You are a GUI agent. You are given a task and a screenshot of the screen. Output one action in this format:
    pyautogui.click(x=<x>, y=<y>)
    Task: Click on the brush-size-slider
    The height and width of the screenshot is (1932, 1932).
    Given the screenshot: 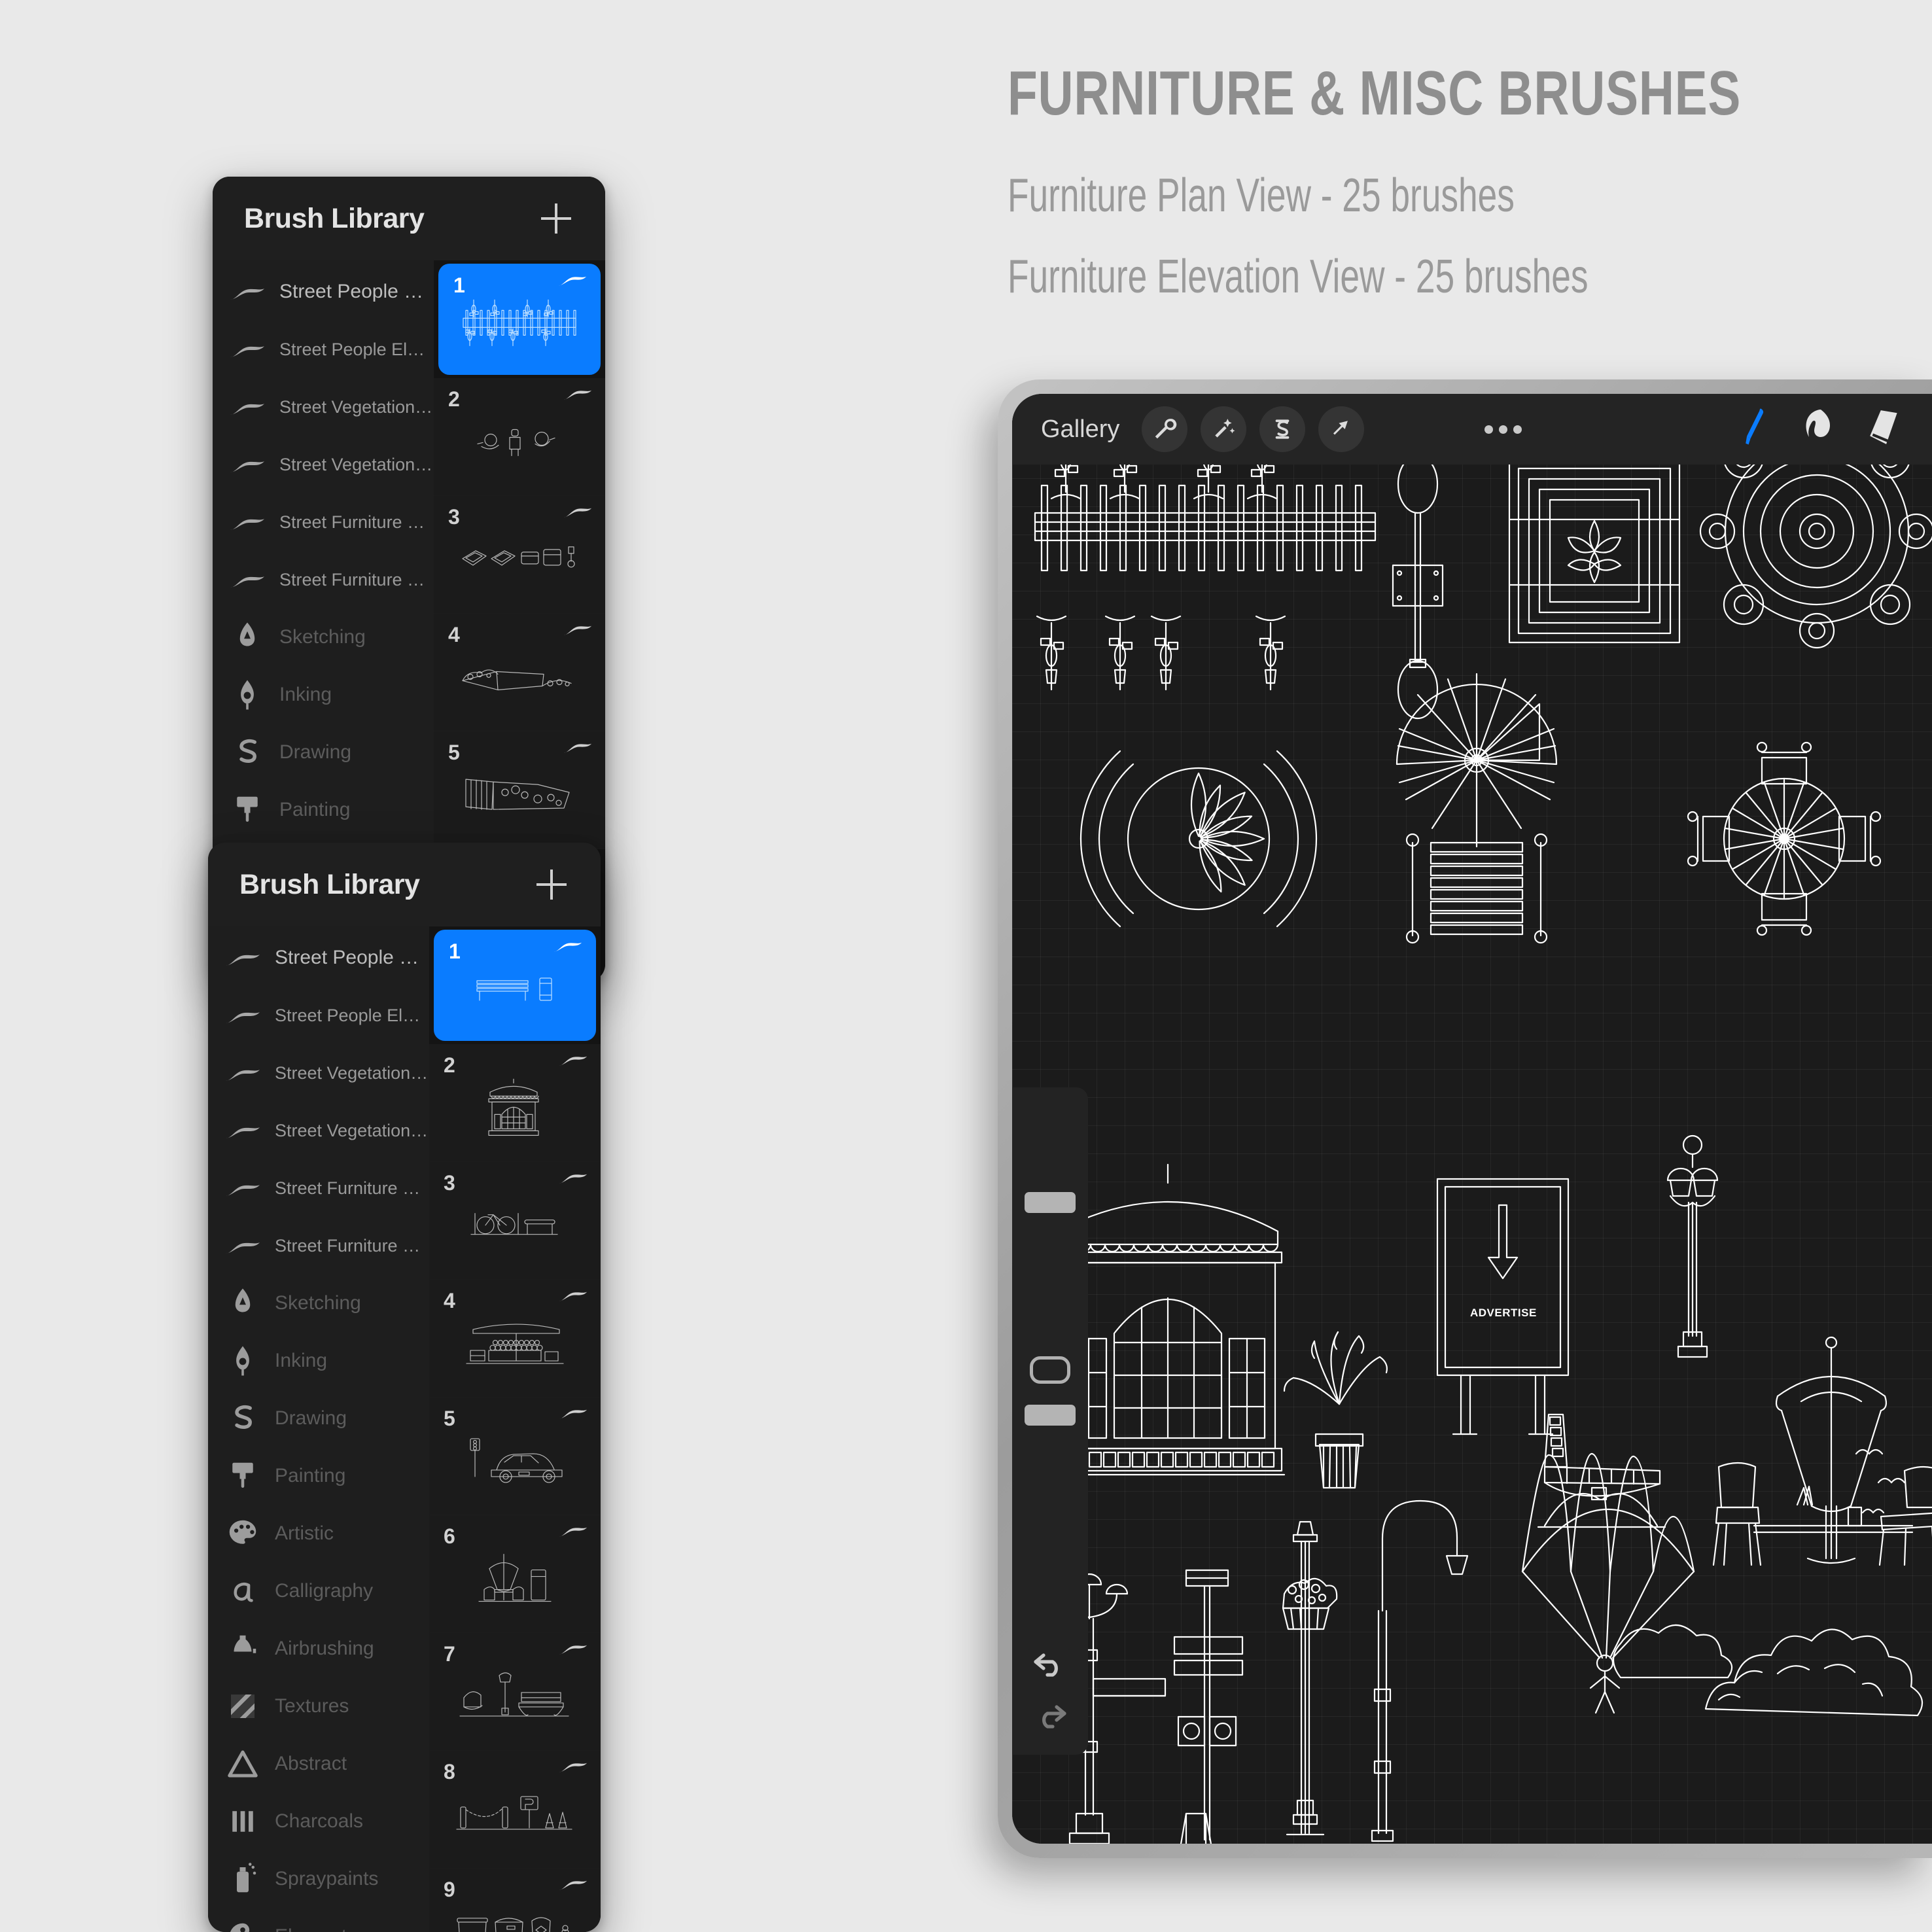 What is the action you would take?
    pyautogui.click(x=1050, y=1216)
    